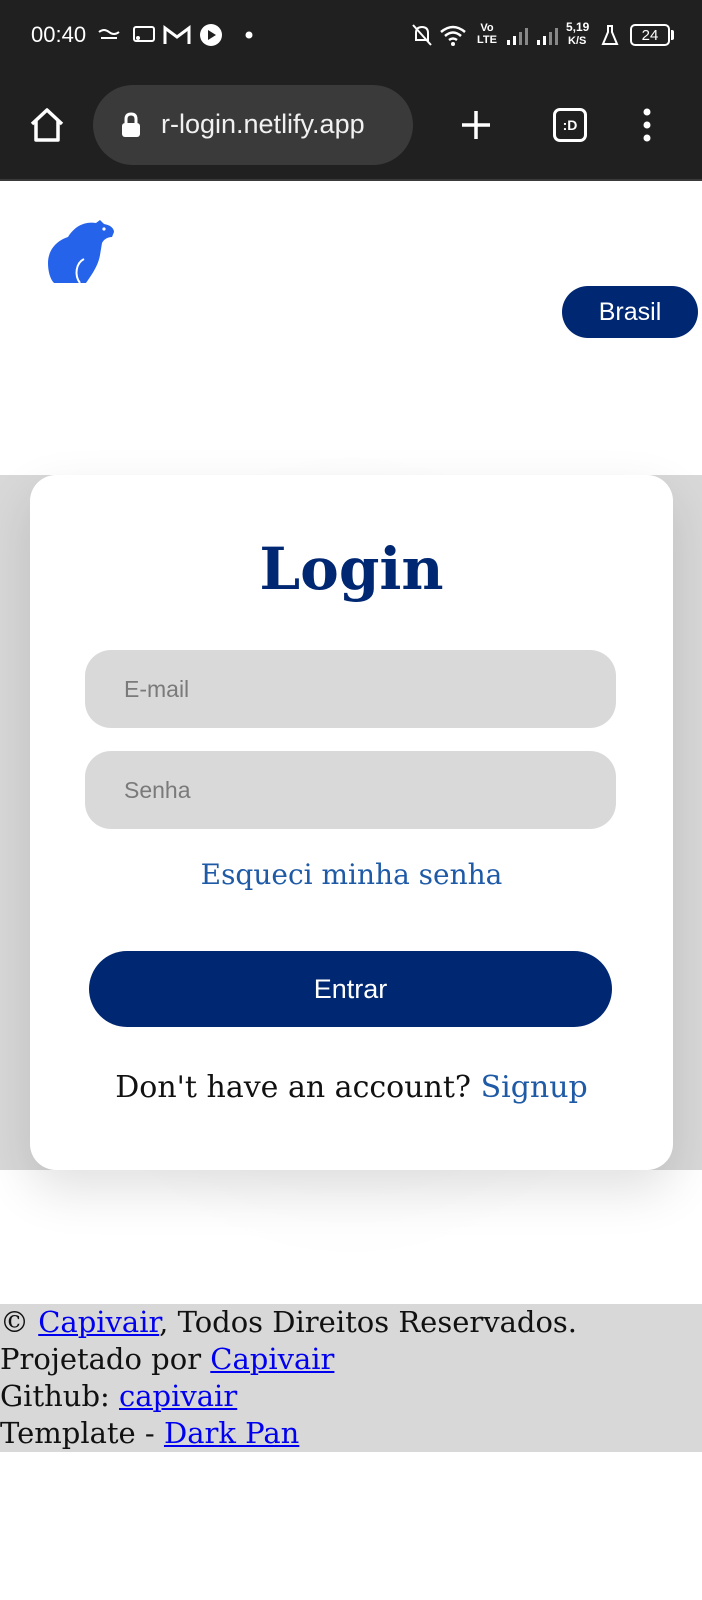  I want to click on password-field, so click(350, 790).